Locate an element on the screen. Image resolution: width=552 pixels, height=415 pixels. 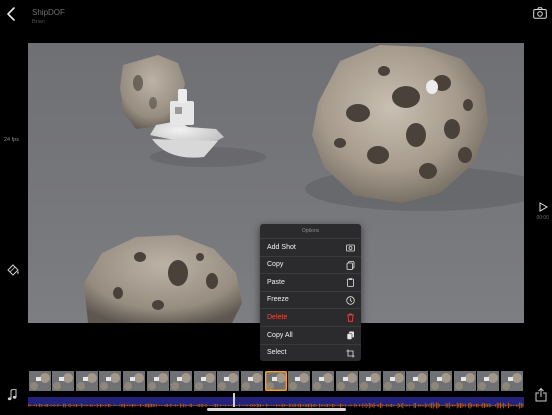
home-indicator is located at coordinates (276, 409).